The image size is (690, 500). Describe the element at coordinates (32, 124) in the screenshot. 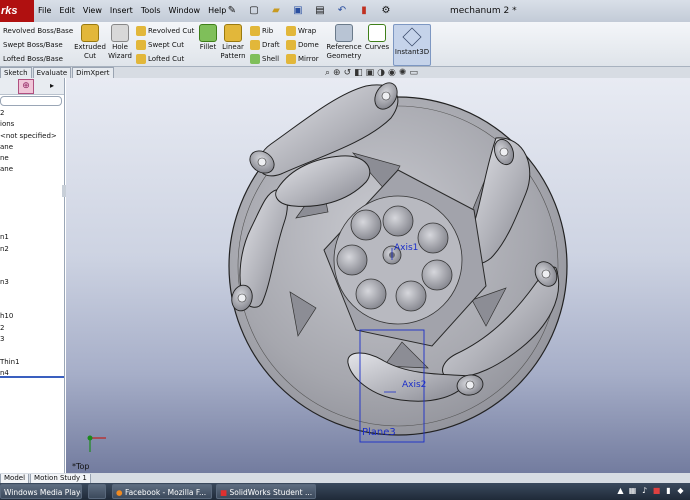

I see `tree-item: ions` at that location.